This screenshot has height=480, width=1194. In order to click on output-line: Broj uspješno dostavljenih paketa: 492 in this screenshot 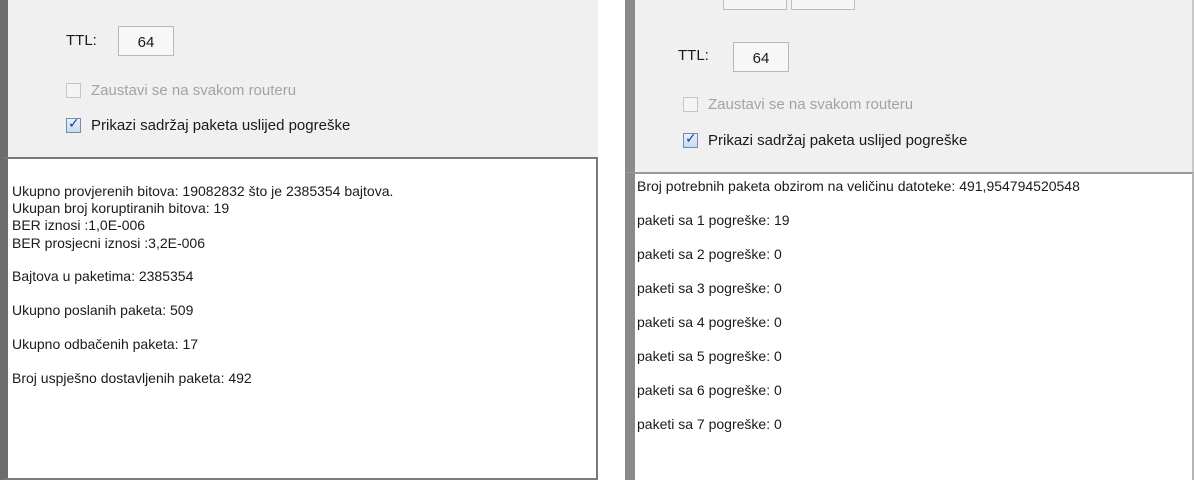, I will do `click(132, 378)`.